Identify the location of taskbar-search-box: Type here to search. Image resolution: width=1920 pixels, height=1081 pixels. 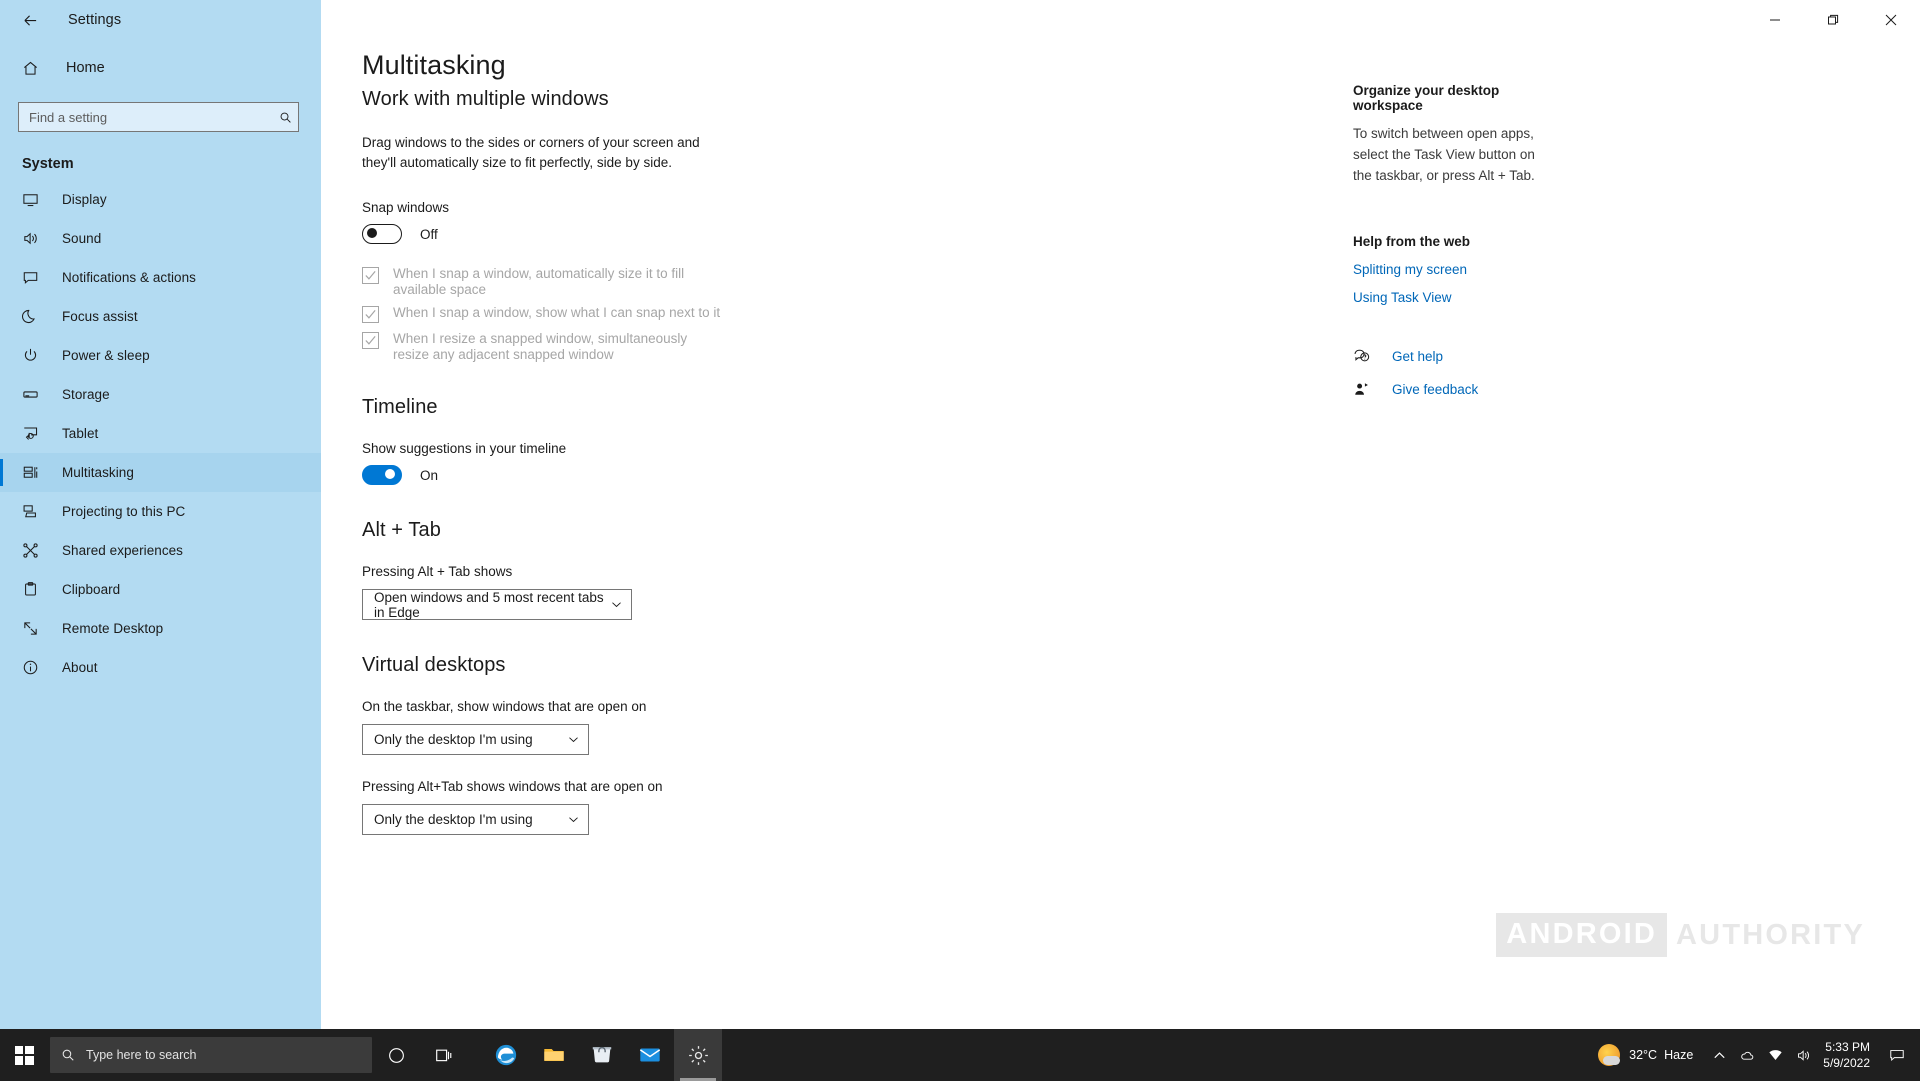
(211, 1055).